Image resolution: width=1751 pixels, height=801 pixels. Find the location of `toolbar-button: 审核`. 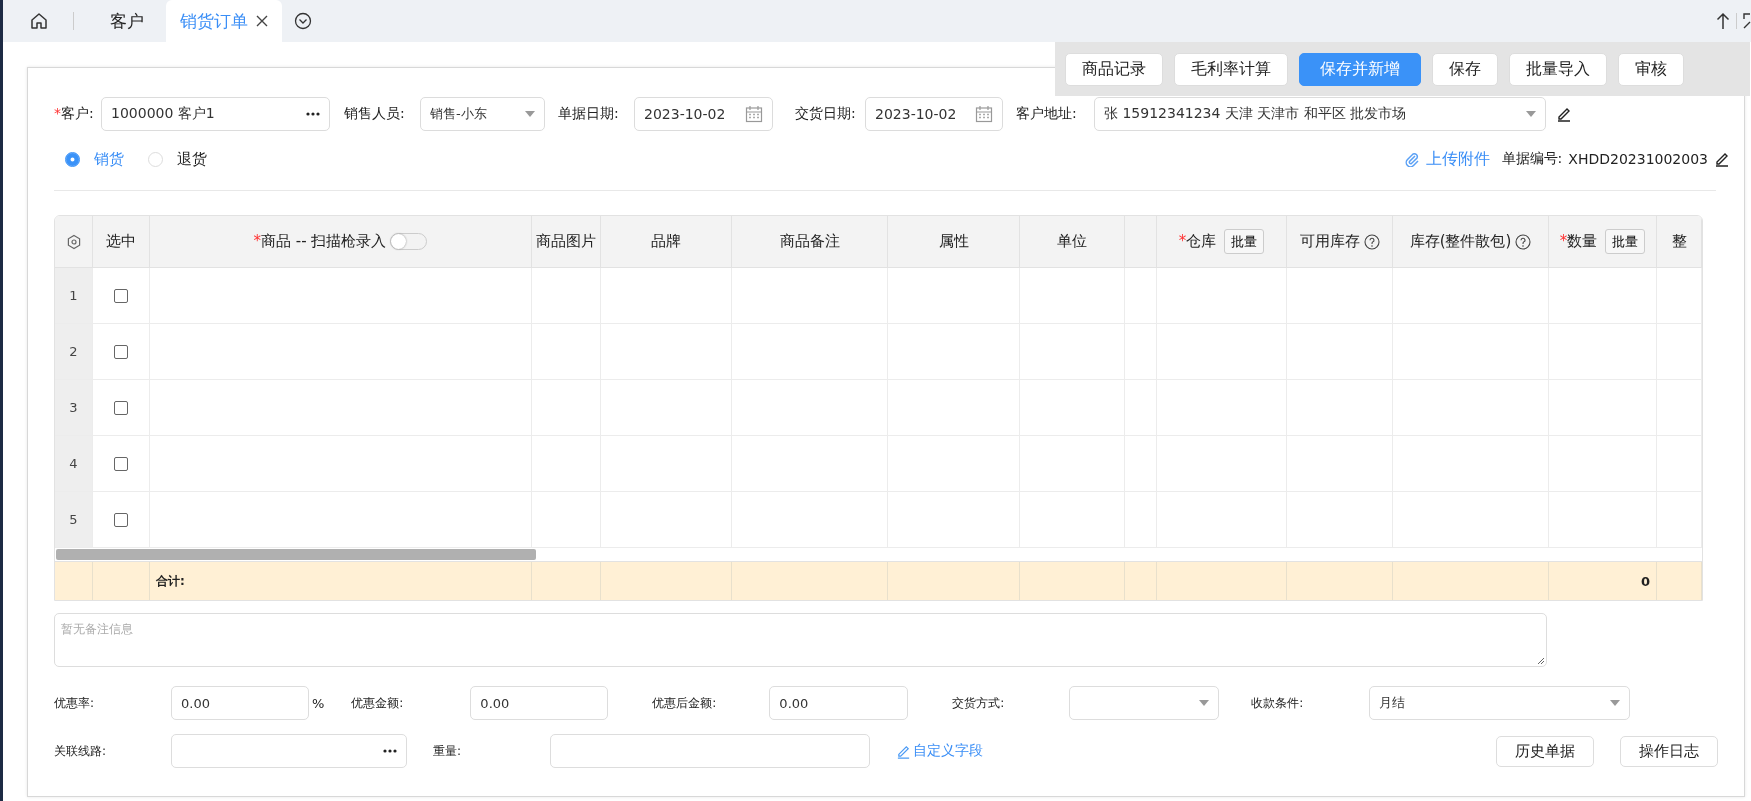

toolbar-button: 审核 is located at coordinates (1651, 69).